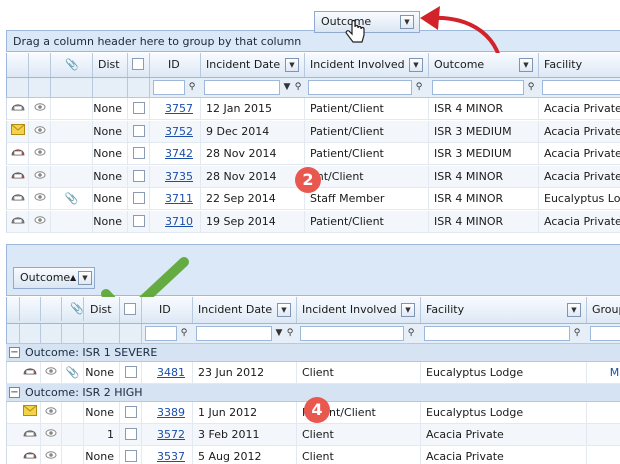 This screenshot has height=464, width=620. I want to click on incident-id-link: 3537, so click(171, 456).